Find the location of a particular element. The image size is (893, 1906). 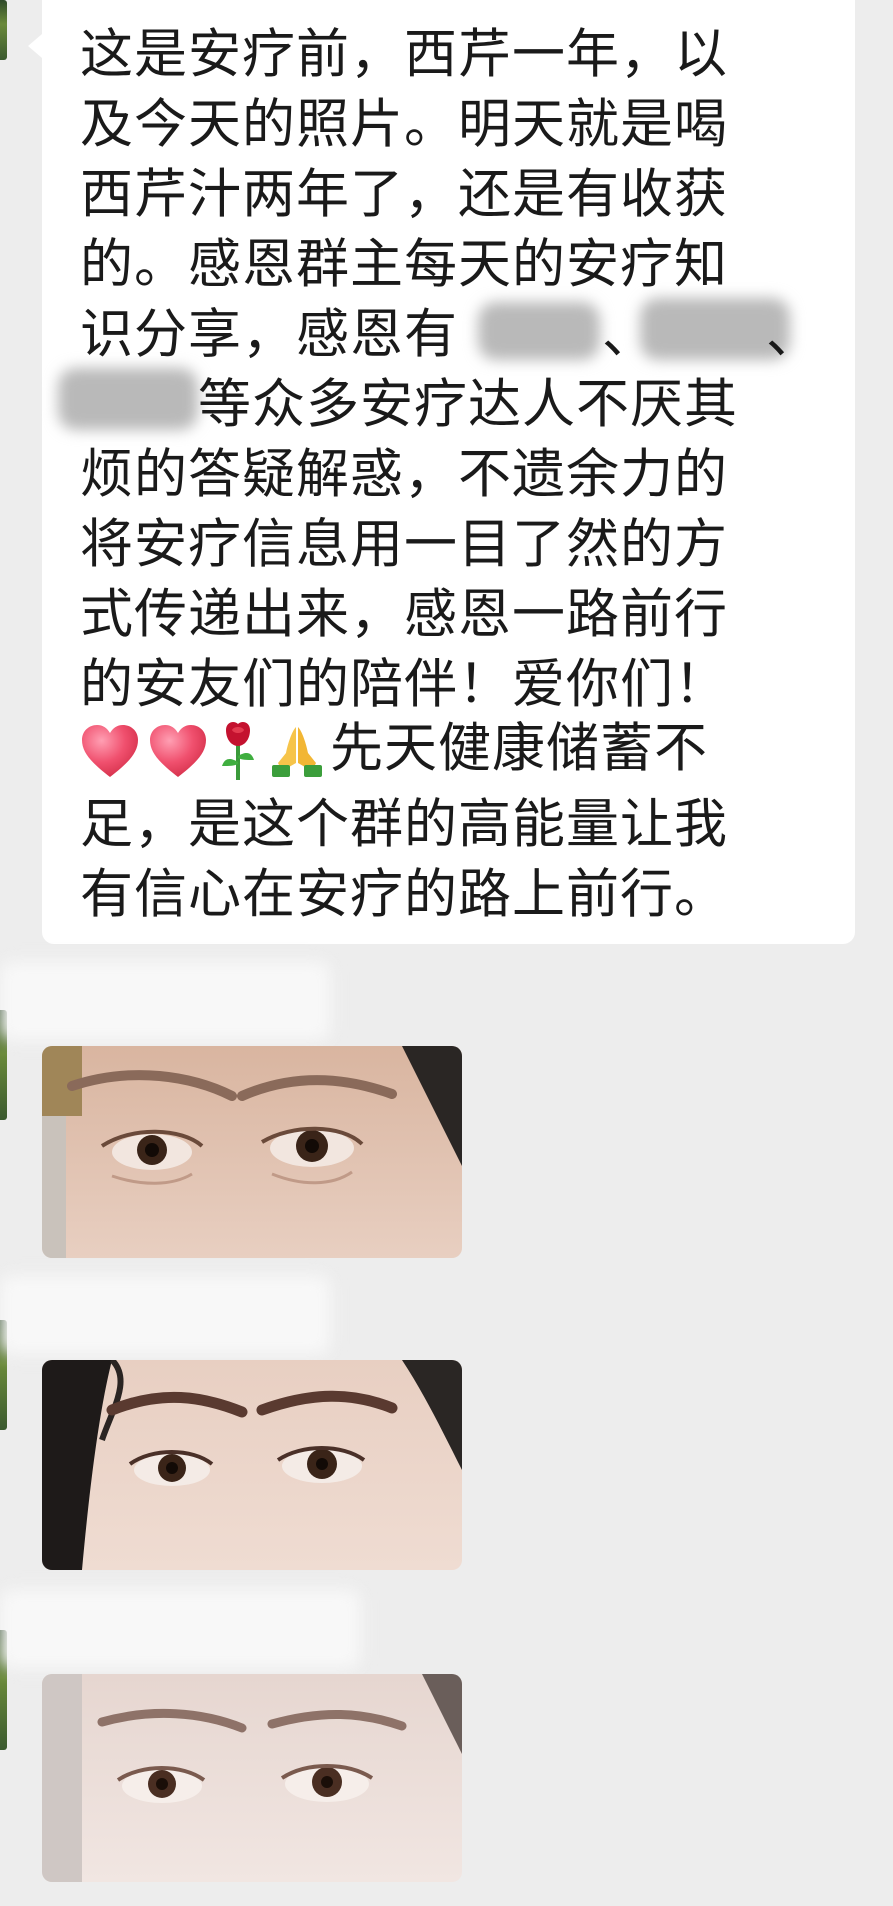

message-line: 将安疗信息用一目了然的方 is located at coordinates (404, 544).